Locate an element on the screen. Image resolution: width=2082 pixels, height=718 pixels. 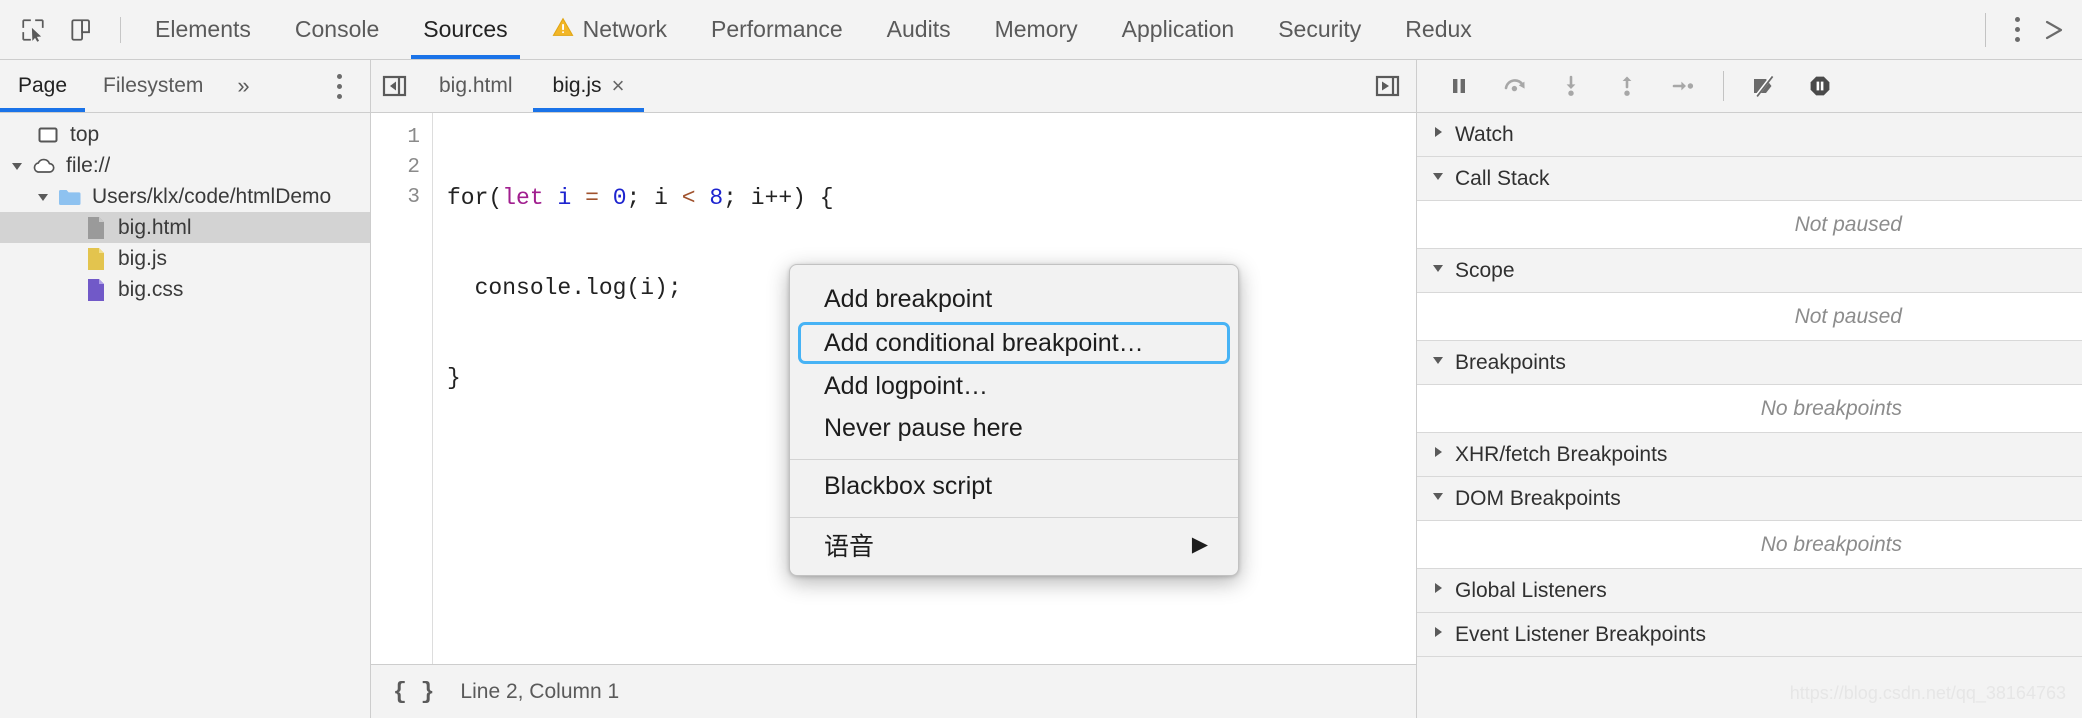
deactivate-breakpoints-icon is located at coordinates (1764, 86).